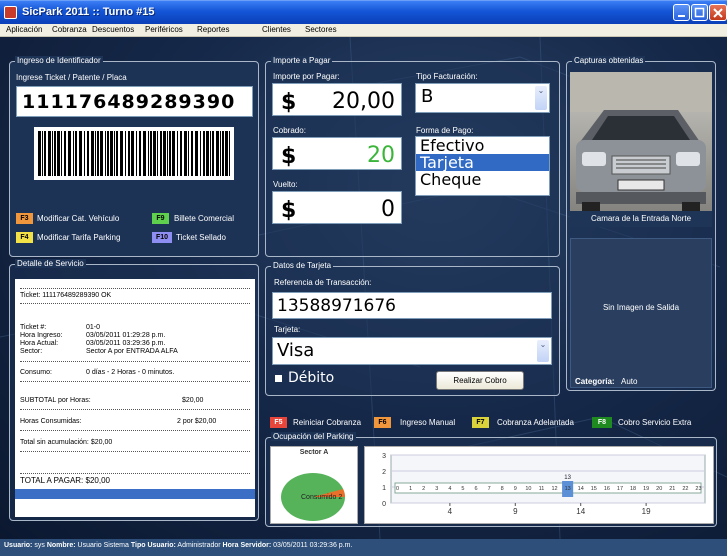 The image size is (727, 556). Describe the element at coordinates (607, 489) in the screenshot. I see `x-tick-label: 16` at that location.